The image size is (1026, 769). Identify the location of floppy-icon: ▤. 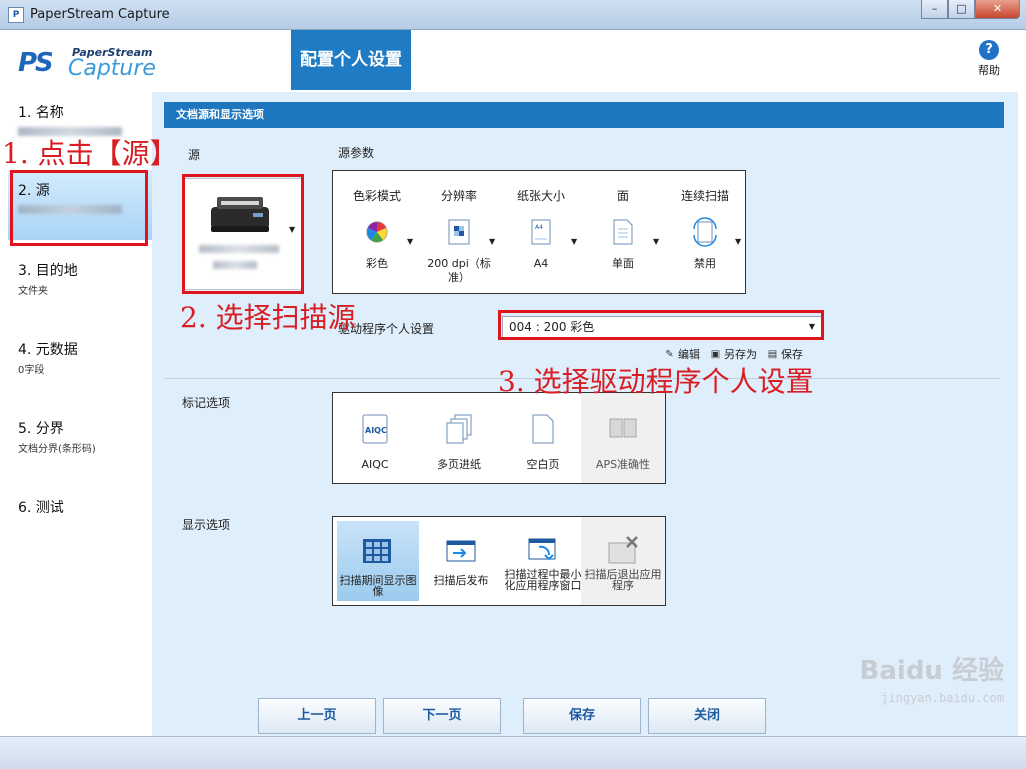
(772, 354).